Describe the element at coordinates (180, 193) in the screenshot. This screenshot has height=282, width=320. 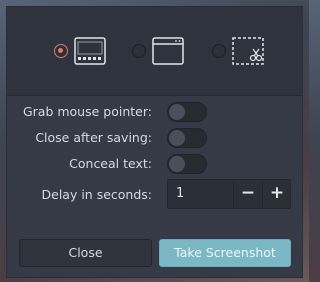
I see `delay-input: 1` at that location.